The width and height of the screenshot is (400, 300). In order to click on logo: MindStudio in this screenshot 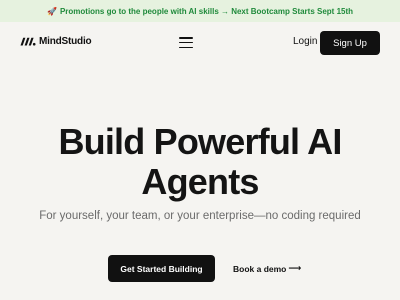, I will do `click(56, 41)`.